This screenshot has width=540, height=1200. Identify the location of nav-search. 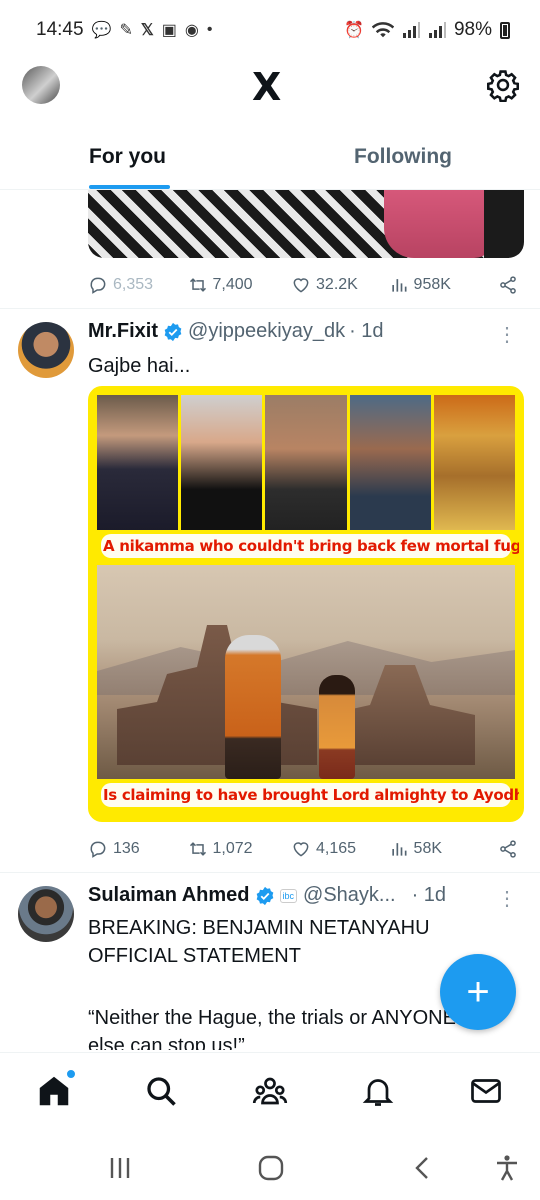
(161, 1091).